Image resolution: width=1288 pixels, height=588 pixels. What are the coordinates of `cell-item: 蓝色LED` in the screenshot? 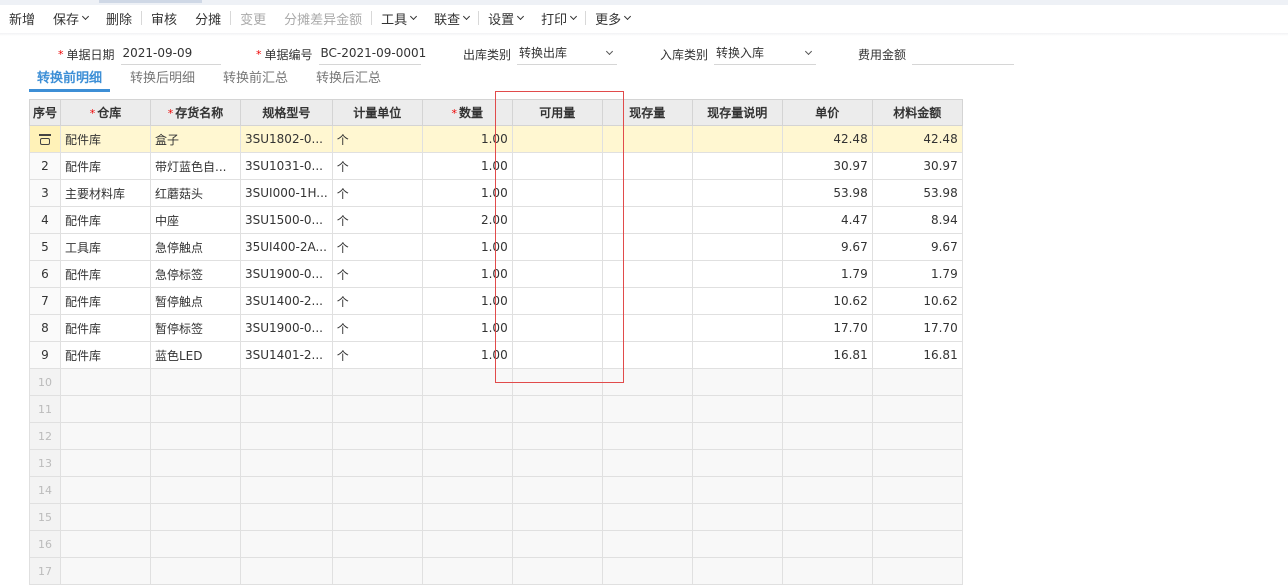 It's located at (195, 355).